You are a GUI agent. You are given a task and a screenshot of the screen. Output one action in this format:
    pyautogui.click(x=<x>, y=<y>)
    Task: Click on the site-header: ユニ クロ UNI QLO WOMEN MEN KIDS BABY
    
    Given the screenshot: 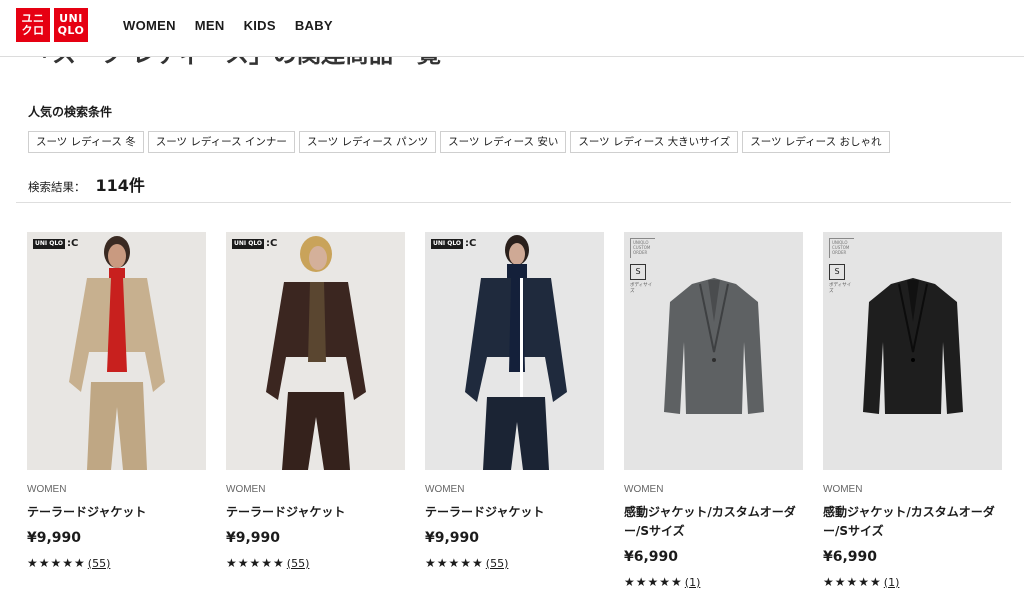 What is the action you would take?
    pyautogui.click(x=512, y=28)
    